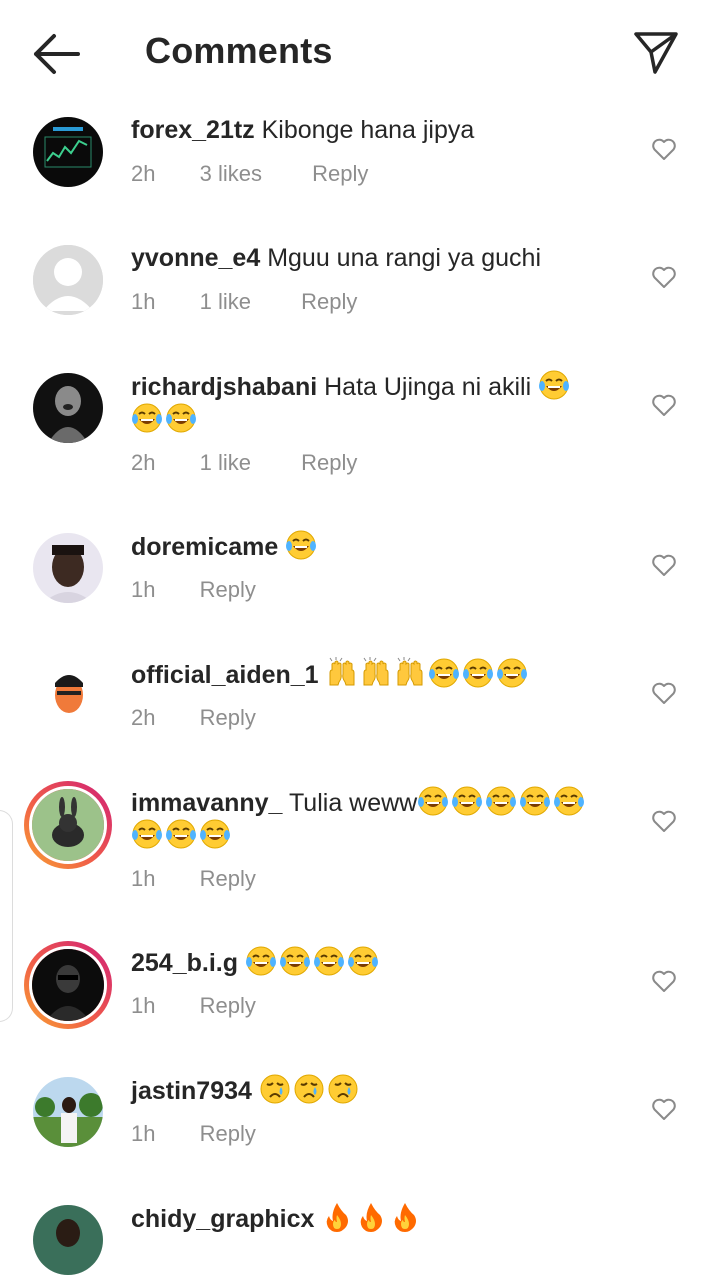 Image resolution: width=720 pixels, height=1278 pixels. Describe the element at coordinates (224, 387) in the screenshot. I see `comment-username: richardjshabani` at that location.